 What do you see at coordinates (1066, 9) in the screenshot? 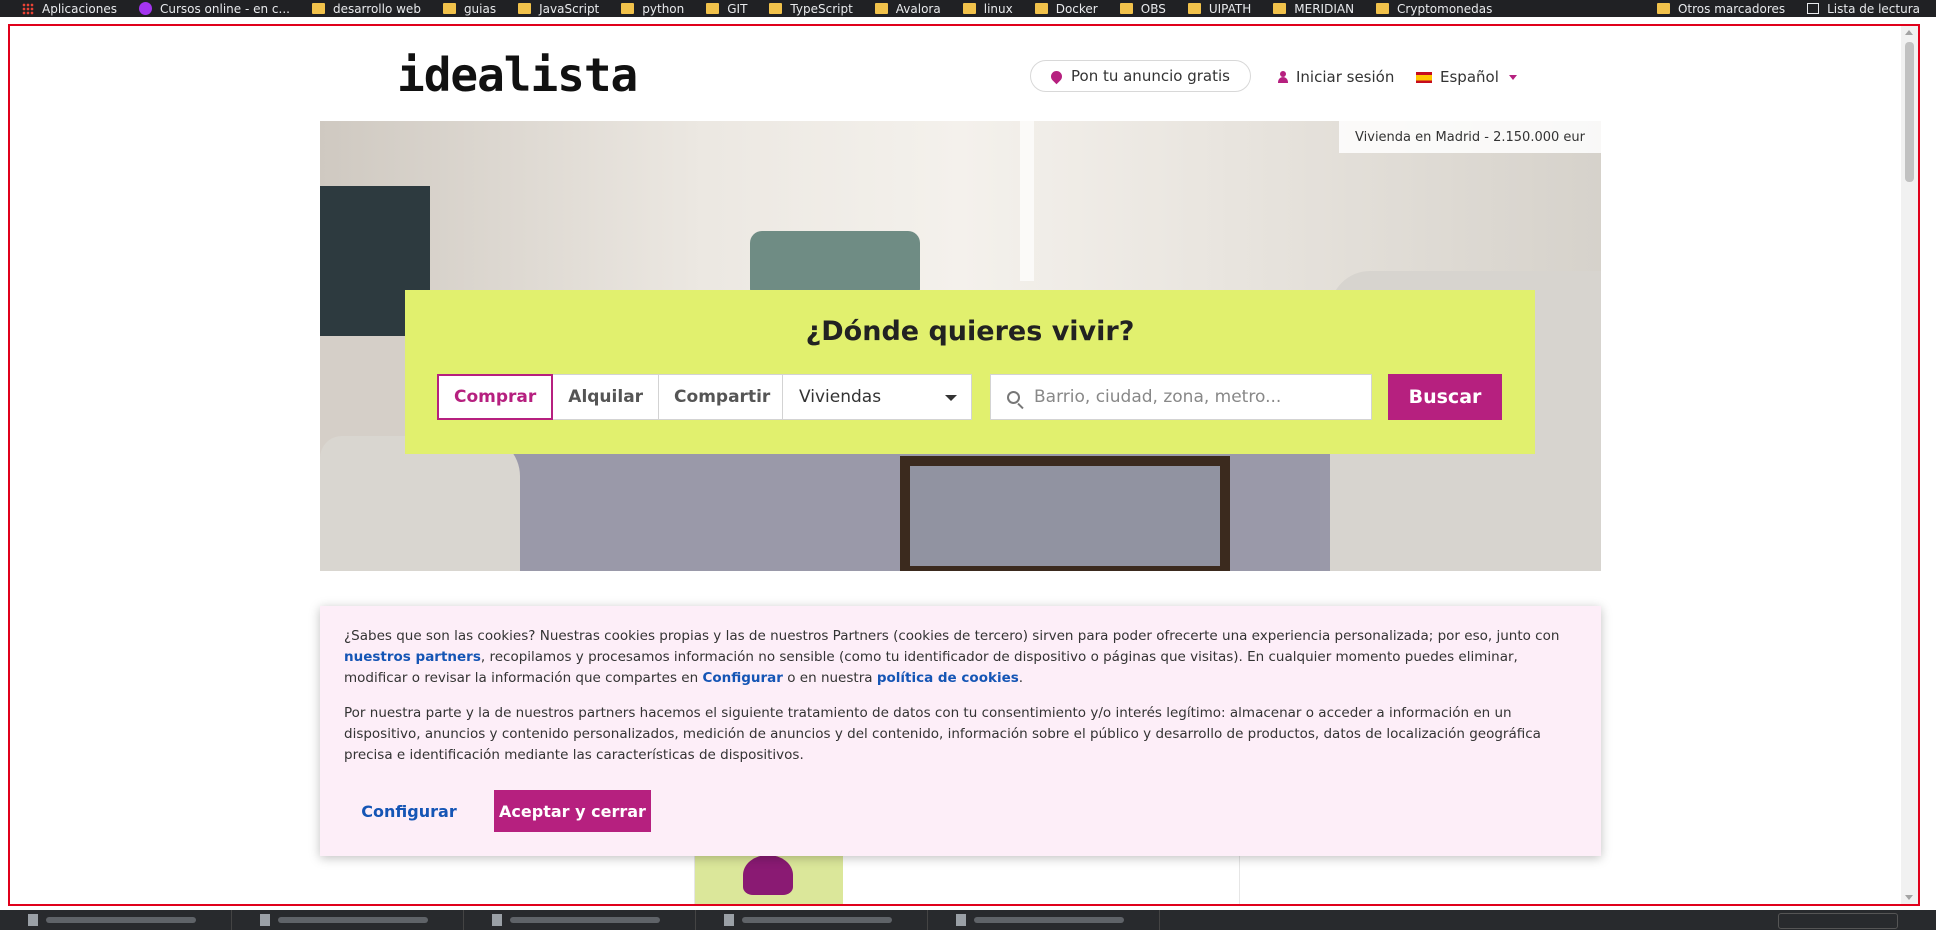
I see `bookmark-folder: Docker` at bounding box center [1066, 9].